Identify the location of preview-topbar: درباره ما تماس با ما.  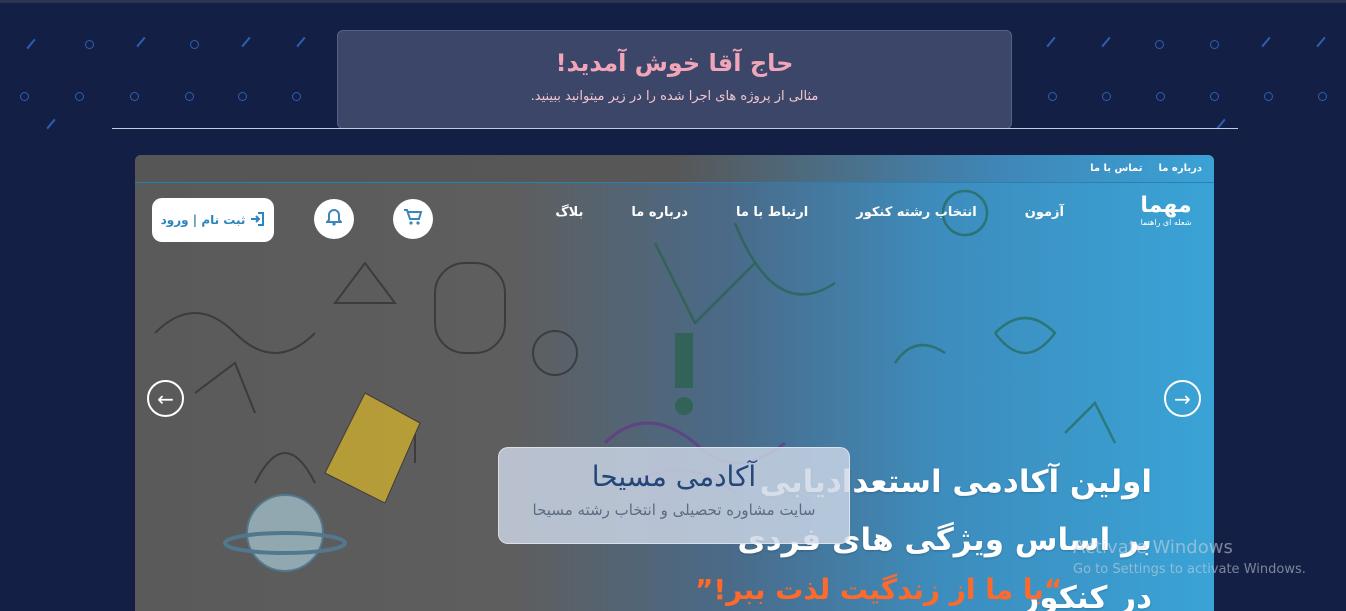
(674, 169).